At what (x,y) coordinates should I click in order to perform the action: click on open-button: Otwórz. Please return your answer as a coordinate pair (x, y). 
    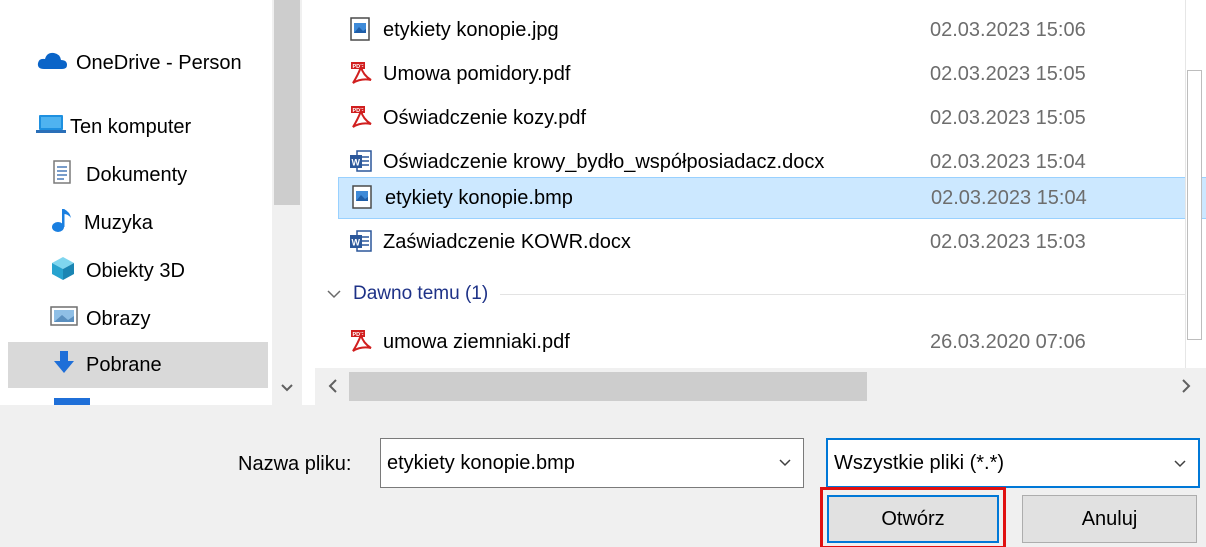
    Looking at the image, I should click on (913, 519).